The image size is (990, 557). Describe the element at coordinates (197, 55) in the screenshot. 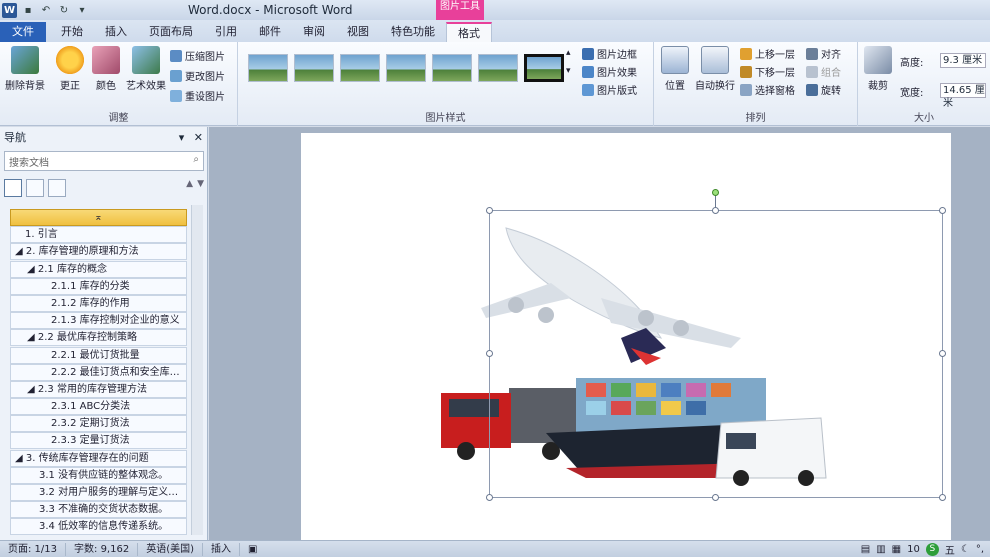

I see `compress-pictures-button: 压缩图片` at that location.